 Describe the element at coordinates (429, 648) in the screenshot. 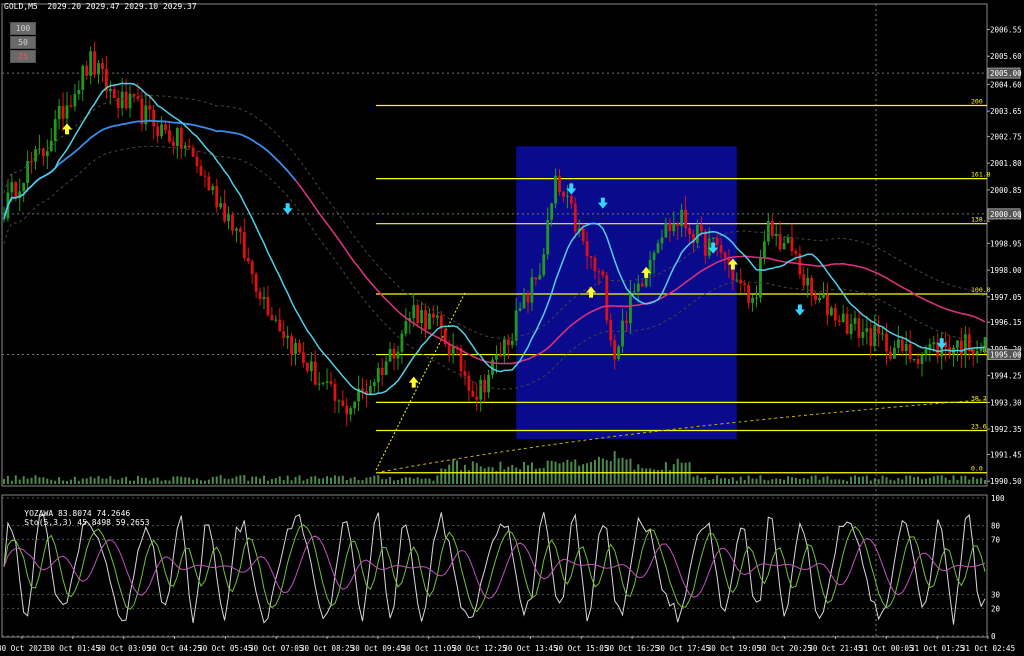

I see `time-axis-label: 30 Oct 11:05` at that location.